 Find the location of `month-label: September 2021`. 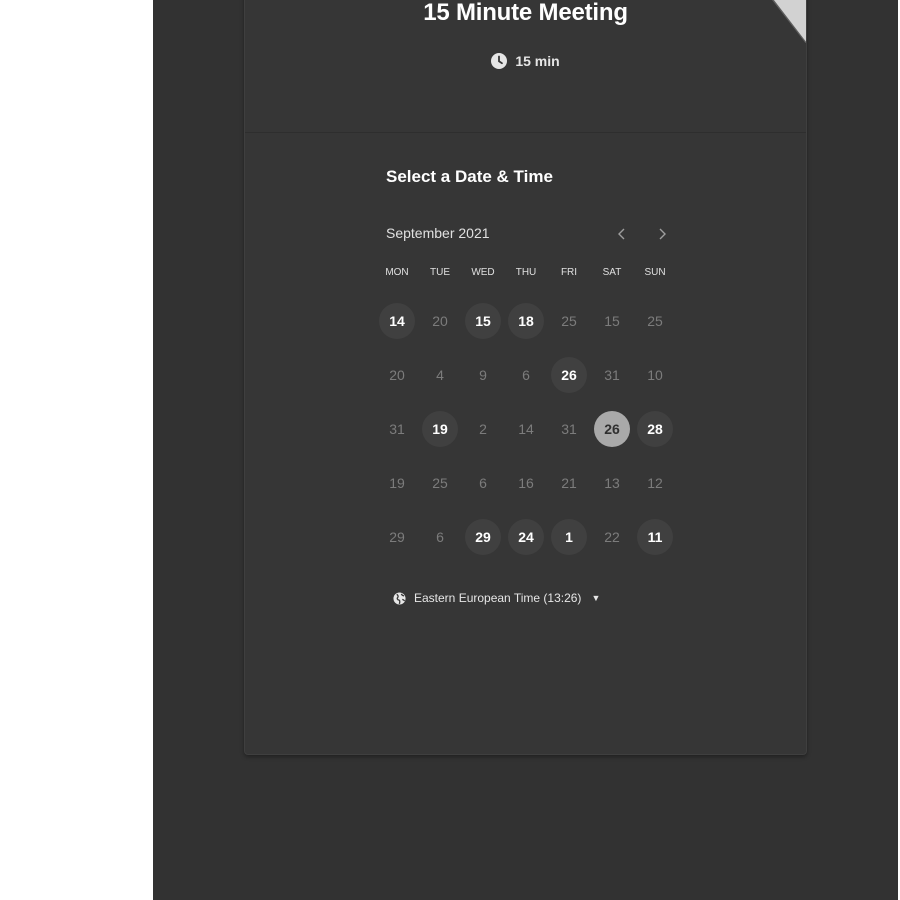

month-label: September 2021 is located at coordinates (438, 233).